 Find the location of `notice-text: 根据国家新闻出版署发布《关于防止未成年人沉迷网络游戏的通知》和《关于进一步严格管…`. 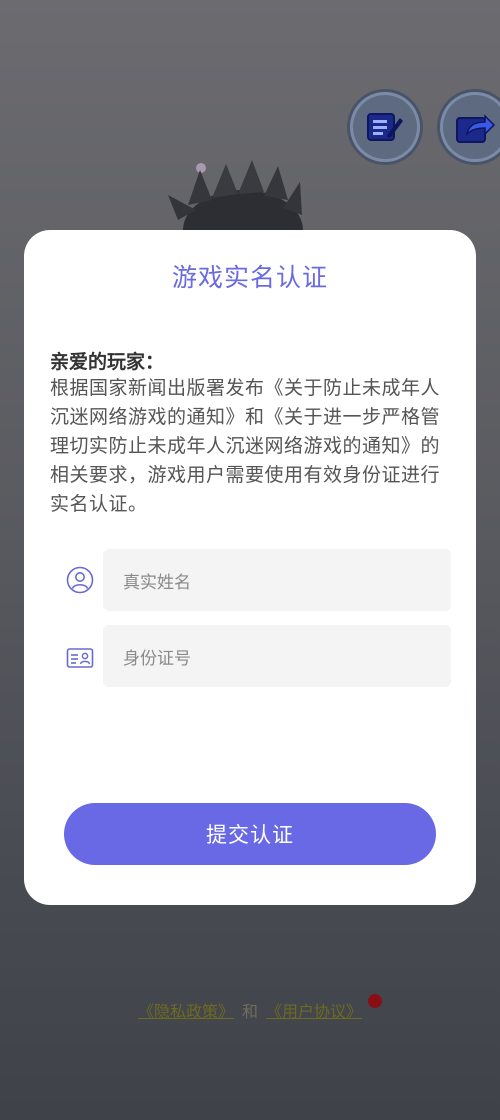

notice-text: 根据国家新闻出版署发布《关于防止未成年人沉迷网络游戏的通知》和《关于进一步严格管… is located at coordinates (245, 446).